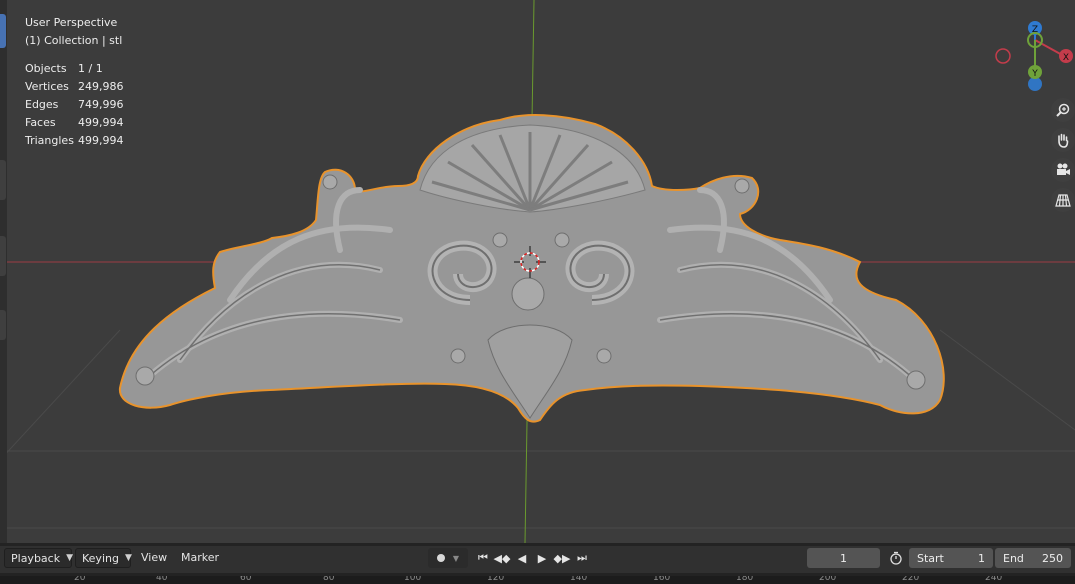 The width and height of the screenshot is (1075, 584). I want to click on playback-menu: Playback ▼, so click(39, 558).